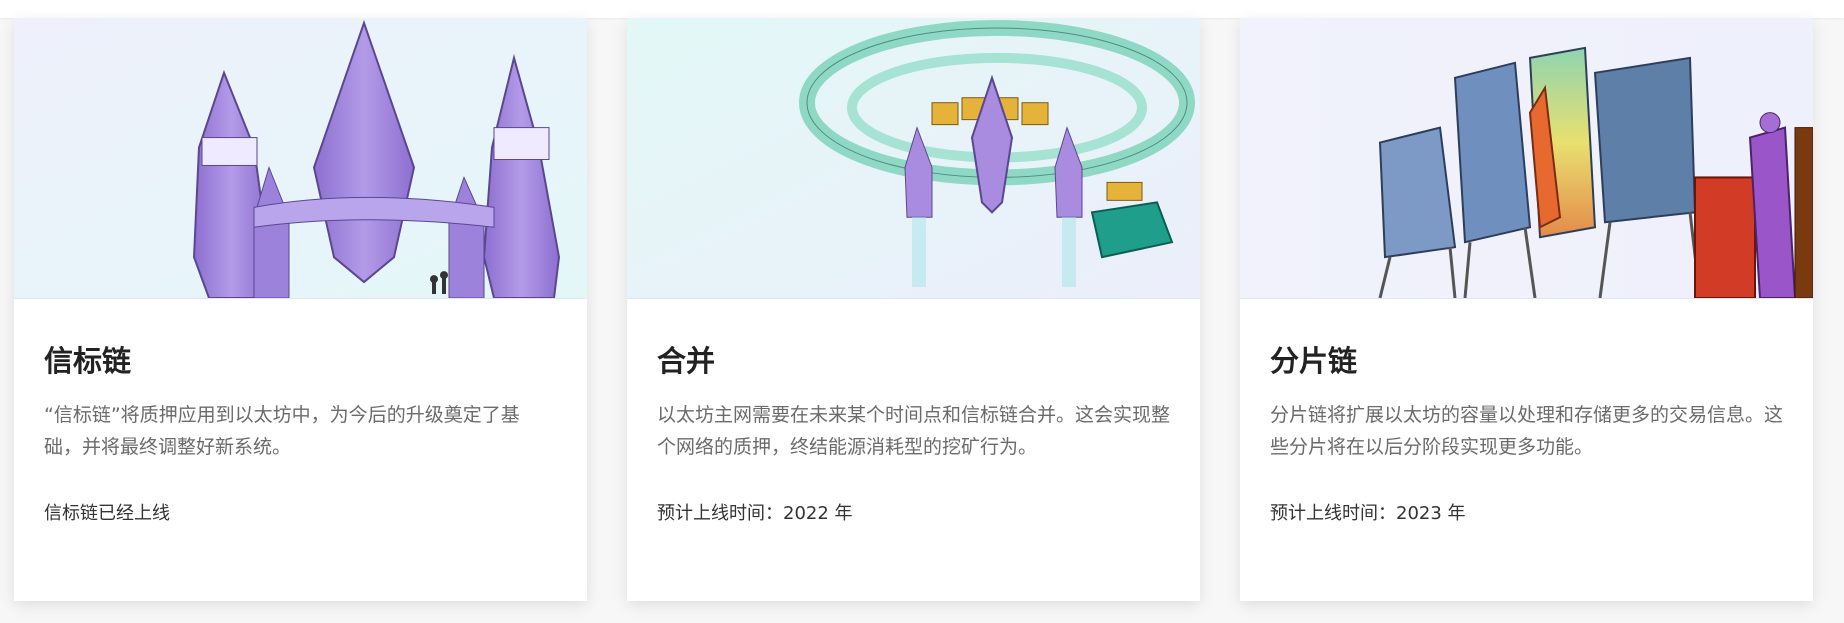 Image resolution: width=1844 pixels, height=623 pixels. I want to click on shard-chain-illustration, so click(1526, 158).